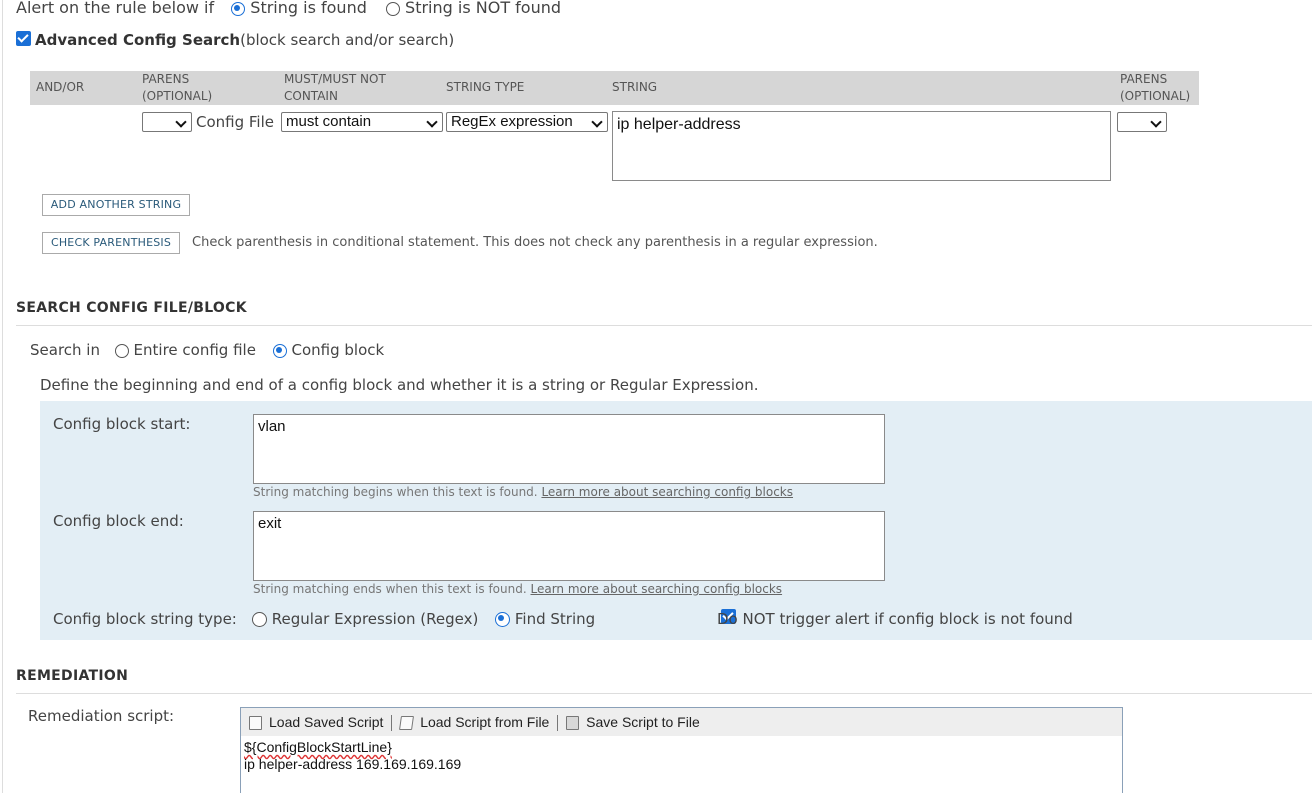 This screenshot has height=793, width=1312. Describe the element at coordinates (279, 350) in the screenshot. I see `config-block-radio` at that location.